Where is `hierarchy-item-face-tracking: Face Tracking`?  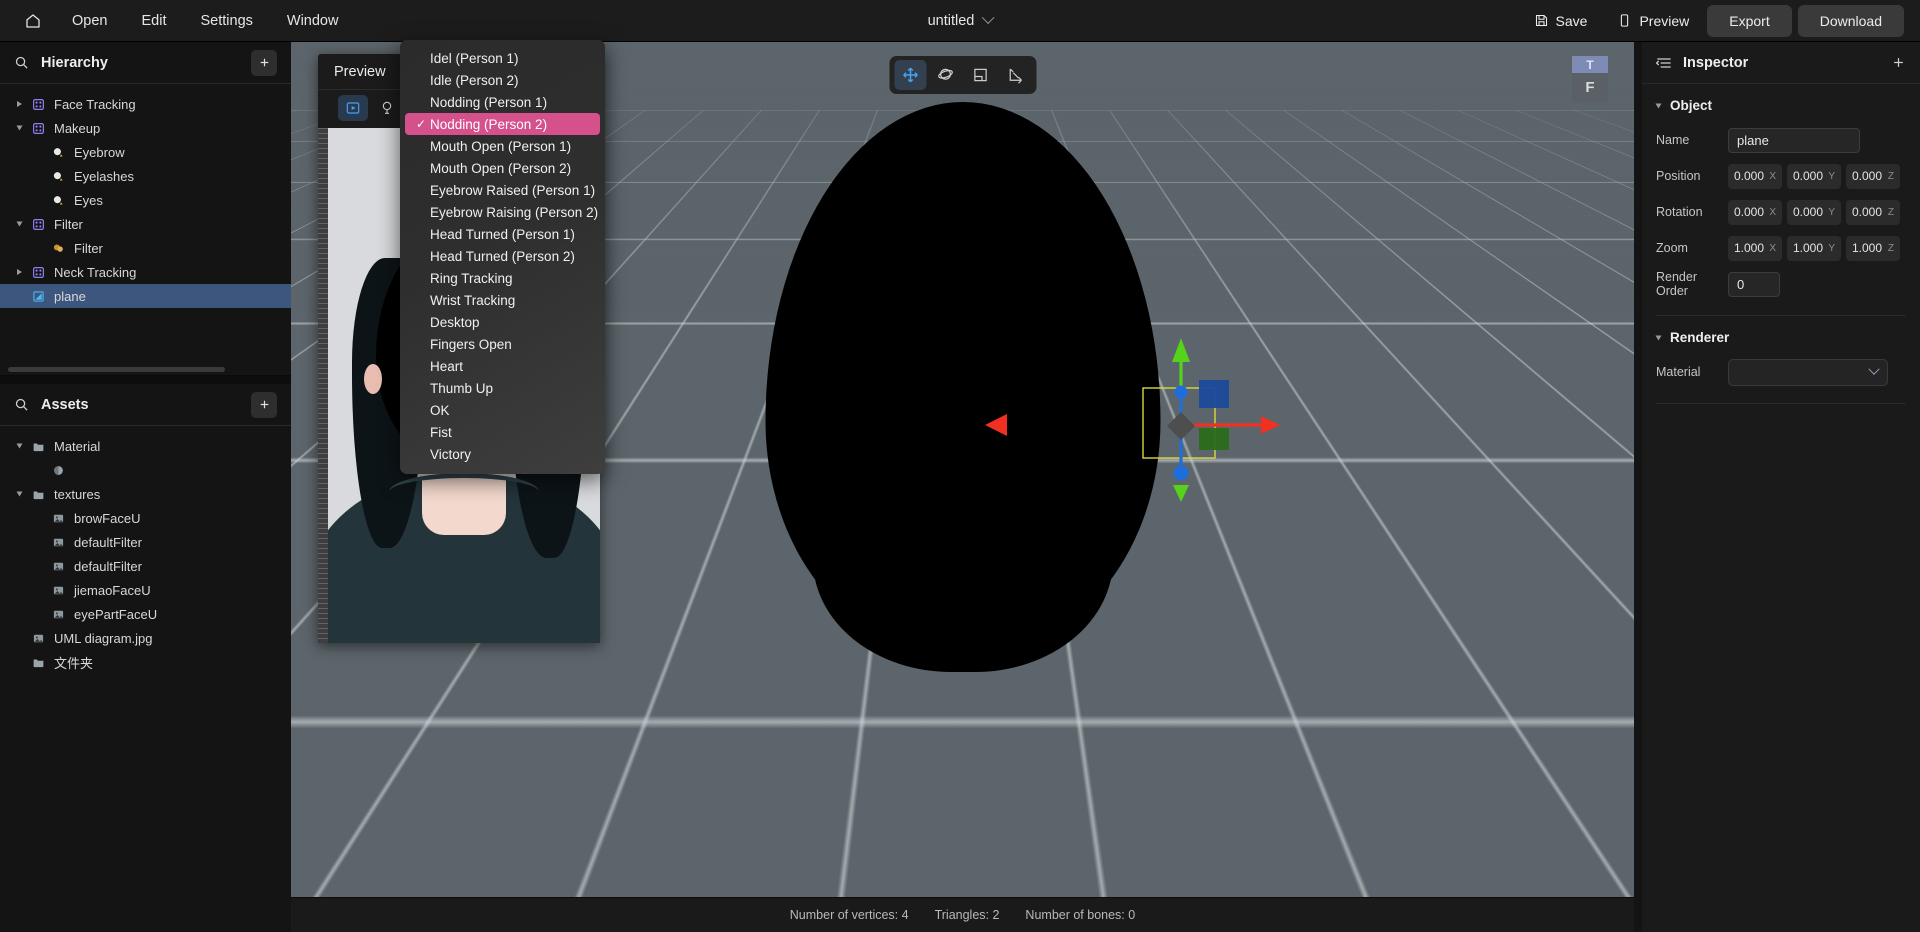 hierarchy-item-face-tracking: Face Tracking is located at coordinates (145, 104).